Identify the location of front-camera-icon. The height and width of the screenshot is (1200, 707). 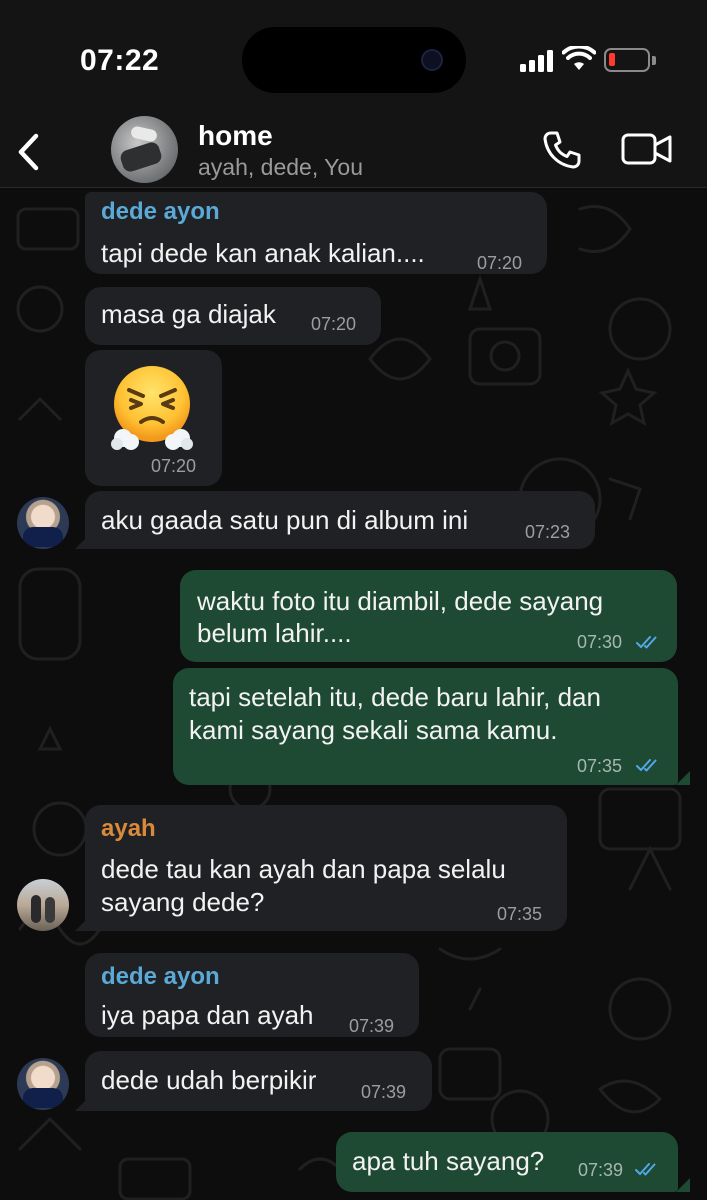
(432, 60).